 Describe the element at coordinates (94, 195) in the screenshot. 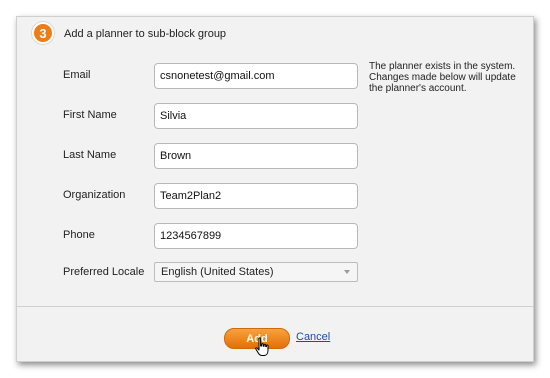

I see `organization-label: Organization` at that location.